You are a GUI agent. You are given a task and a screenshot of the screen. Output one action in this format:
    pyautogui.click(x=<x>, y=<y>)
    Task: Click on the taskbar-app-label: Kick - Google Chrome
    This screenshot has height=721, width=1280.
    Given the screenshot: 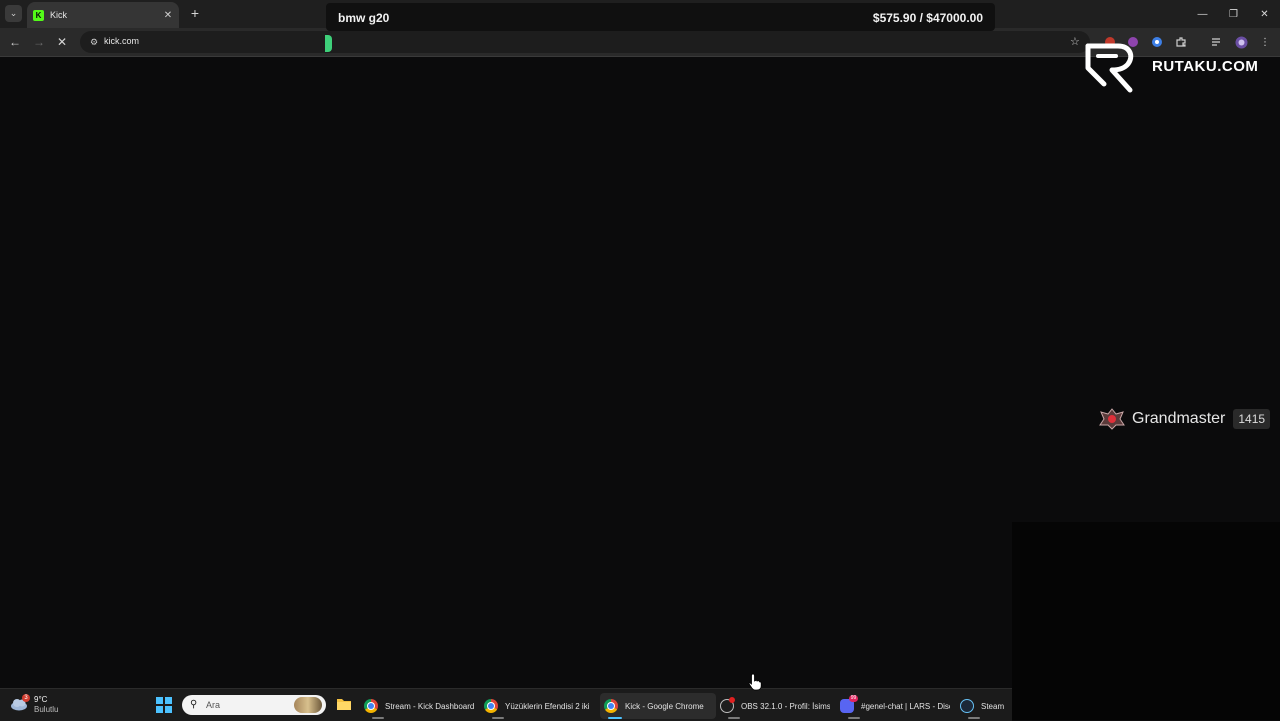 What is the action you would take?
    pyautogui.click(x=664, y=706)
    